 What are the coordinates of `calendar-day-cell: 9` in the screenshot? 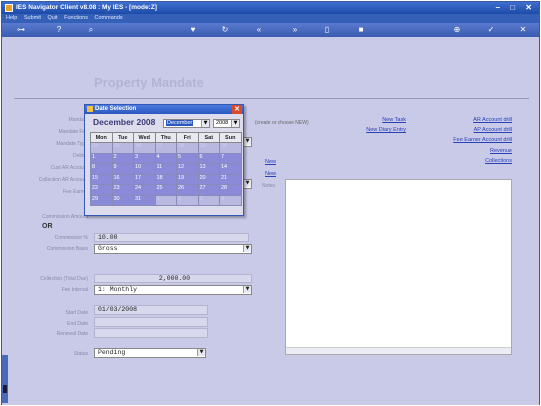 It's located at (122, 169).